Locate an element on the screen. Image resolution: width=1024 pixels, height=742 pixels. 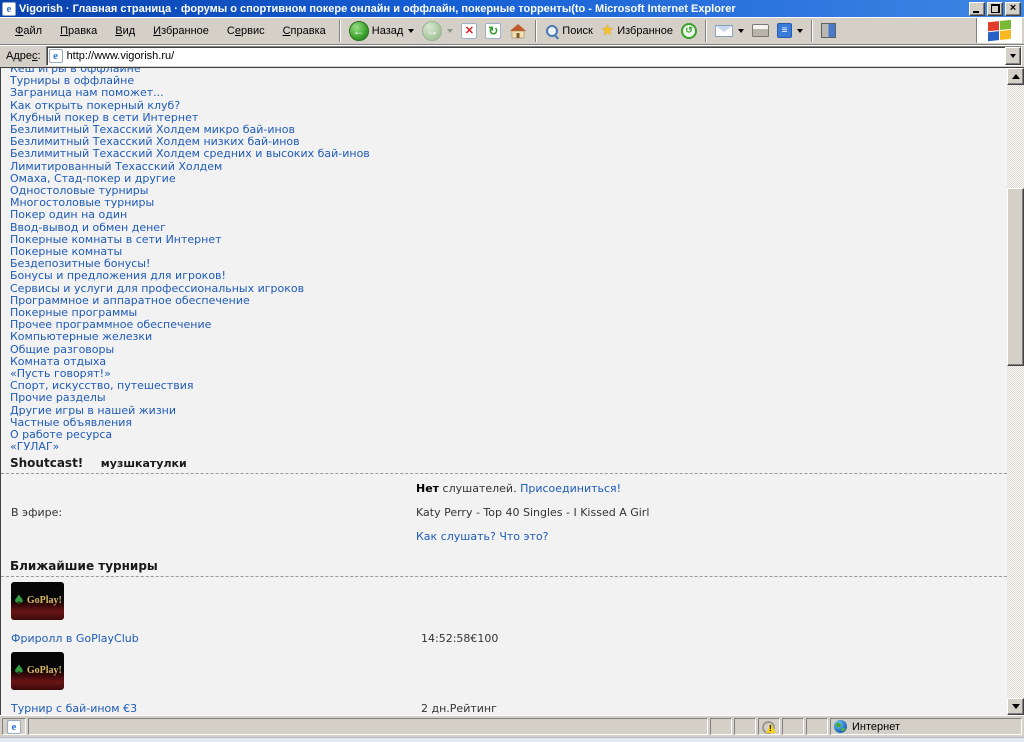
forum-link: Клубный покер в сети Интернет is located at coordinates (104, 117).